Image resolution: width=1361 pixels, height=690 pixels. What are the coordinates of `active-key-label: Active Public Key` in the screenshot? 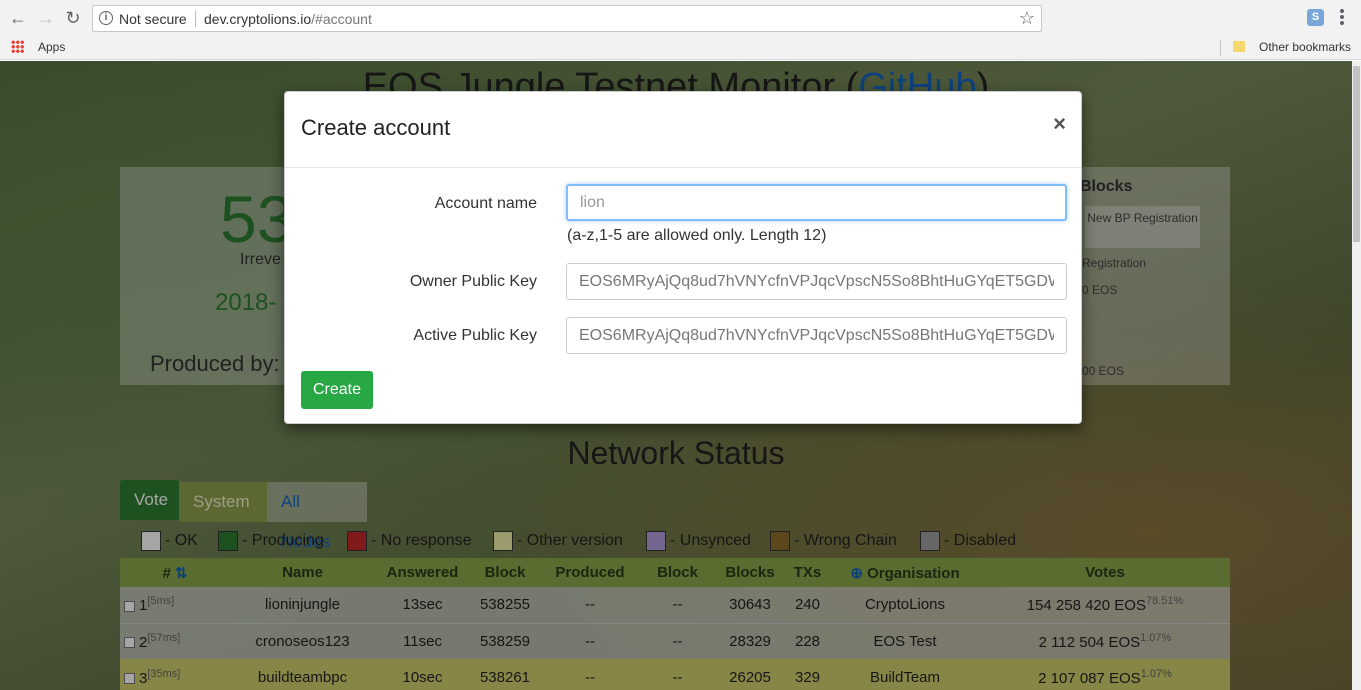 It's located at (475, 335).